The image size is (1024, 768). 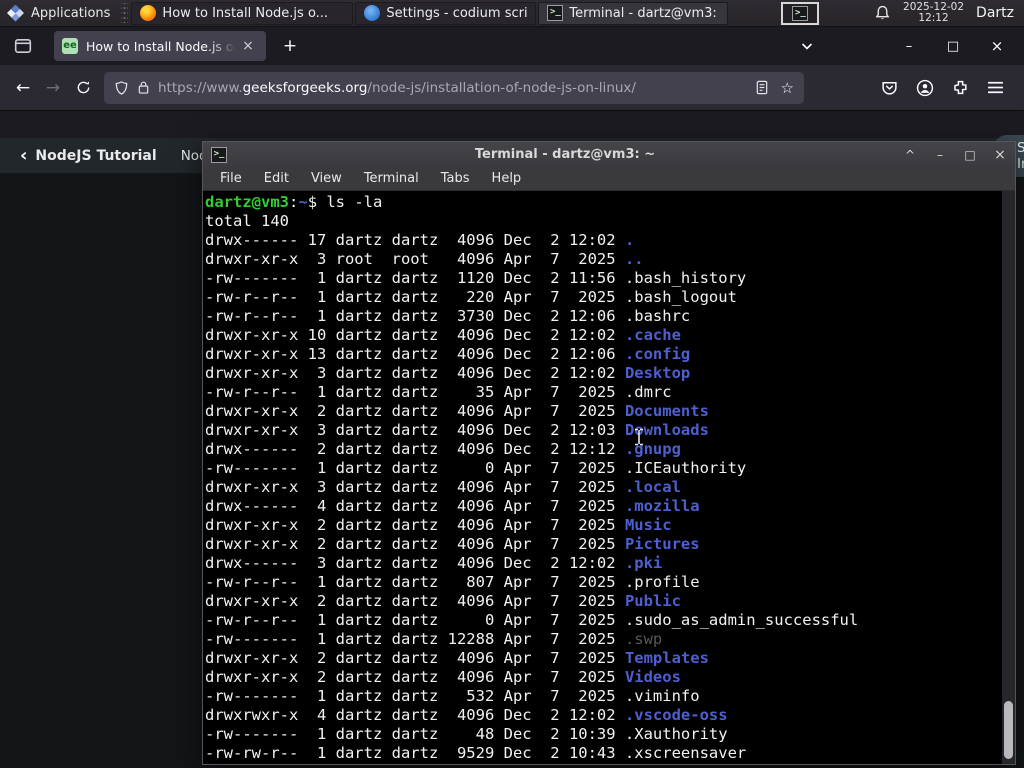 I want to click on bookmark-star-icon: ☆, so click(x=787, y=88).